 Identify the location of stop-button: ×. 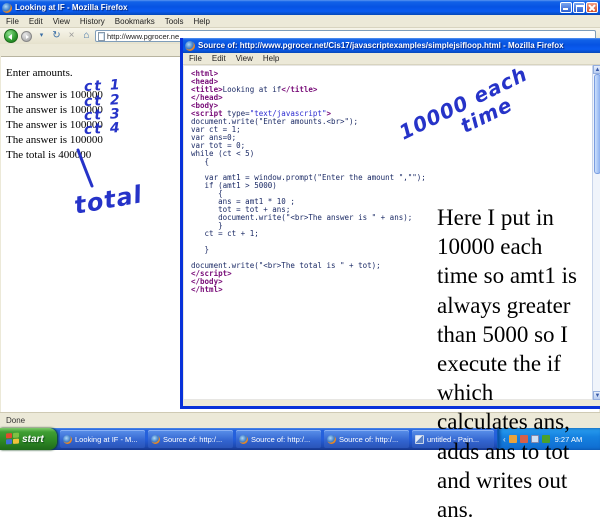
(71, 36).